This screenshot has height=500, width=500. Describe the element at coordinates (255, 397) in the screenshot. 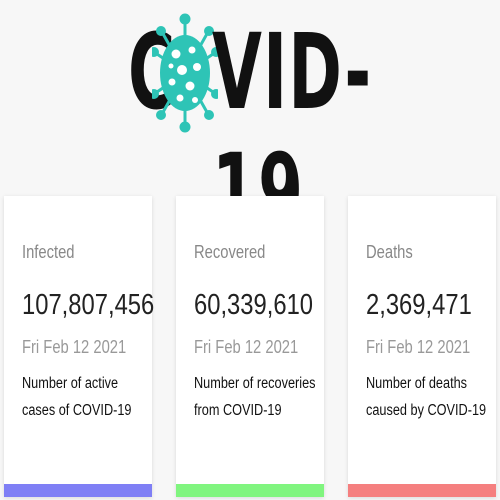

I see `card-description: Number of recoveries from COVID-19` at that location.